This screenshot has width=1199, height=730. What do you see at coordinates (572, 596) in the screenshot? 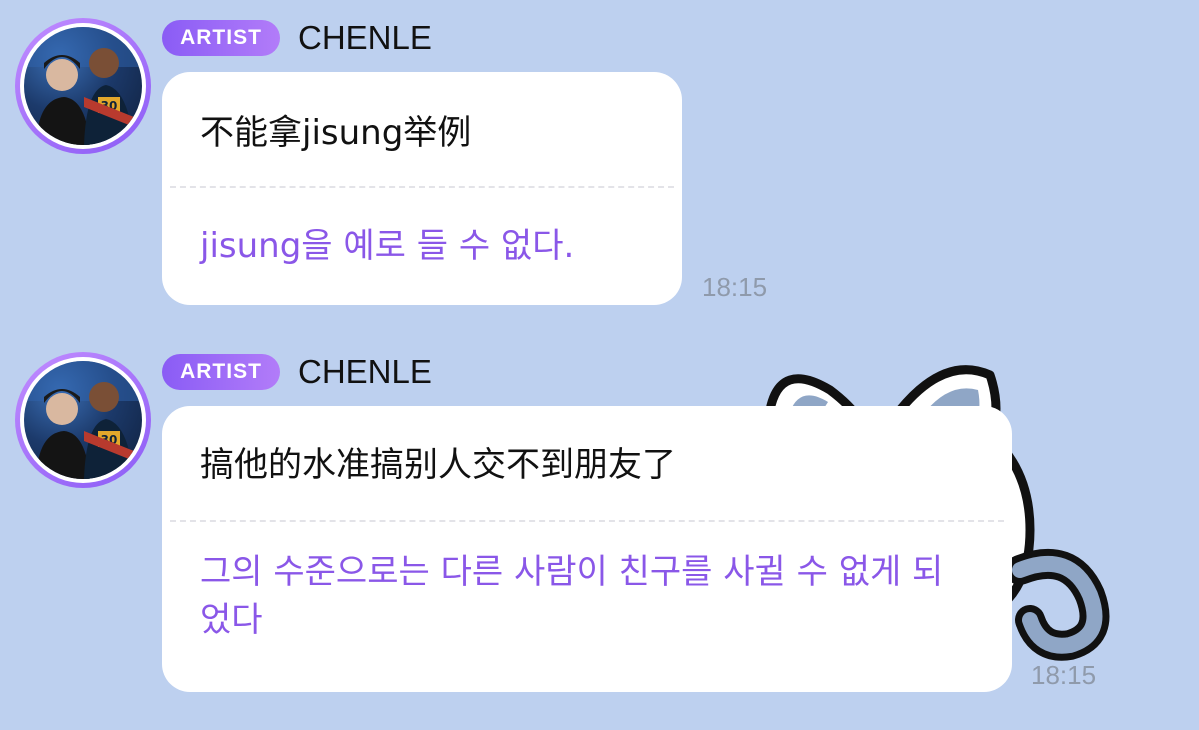
I see `translation-text: 그의 수준으로는 다른 사람이 친구를 사귈 수 없게 되었다` at bounding box center [572, 596].